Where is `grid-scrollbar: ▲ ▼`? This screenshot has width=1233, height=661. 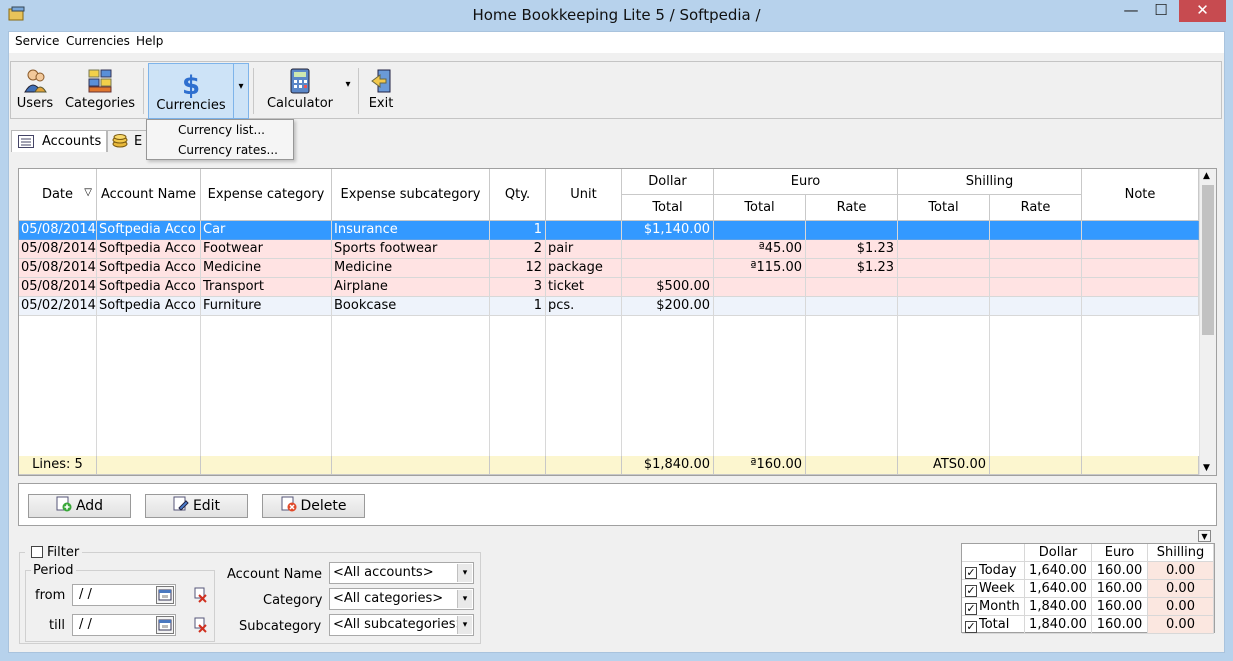
grid-scrollbar: ▲ ▼ is located at coordinates (1207, 322).